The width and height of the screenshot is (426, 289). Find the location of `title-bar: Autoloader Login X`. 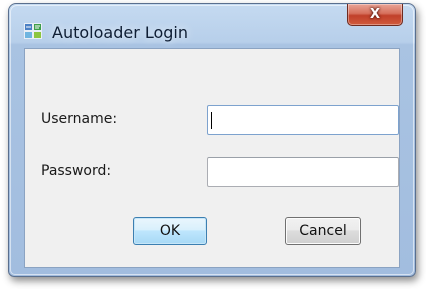

title-bar: Autoloader Login X is located at coordinates (212, 26).